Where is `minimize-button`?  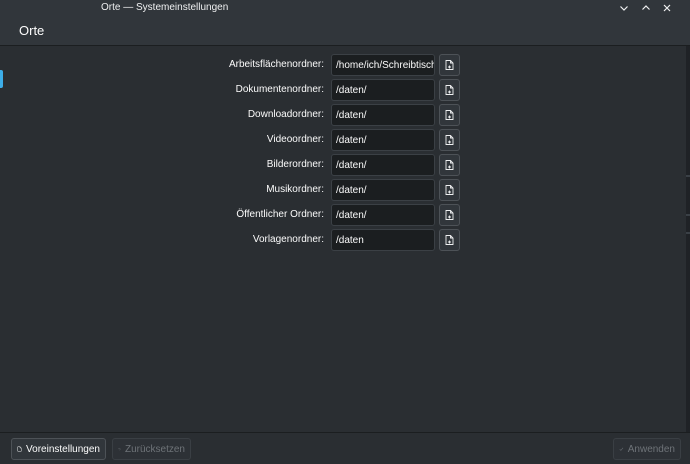
minimize-button is located at coordinates (624, 8).